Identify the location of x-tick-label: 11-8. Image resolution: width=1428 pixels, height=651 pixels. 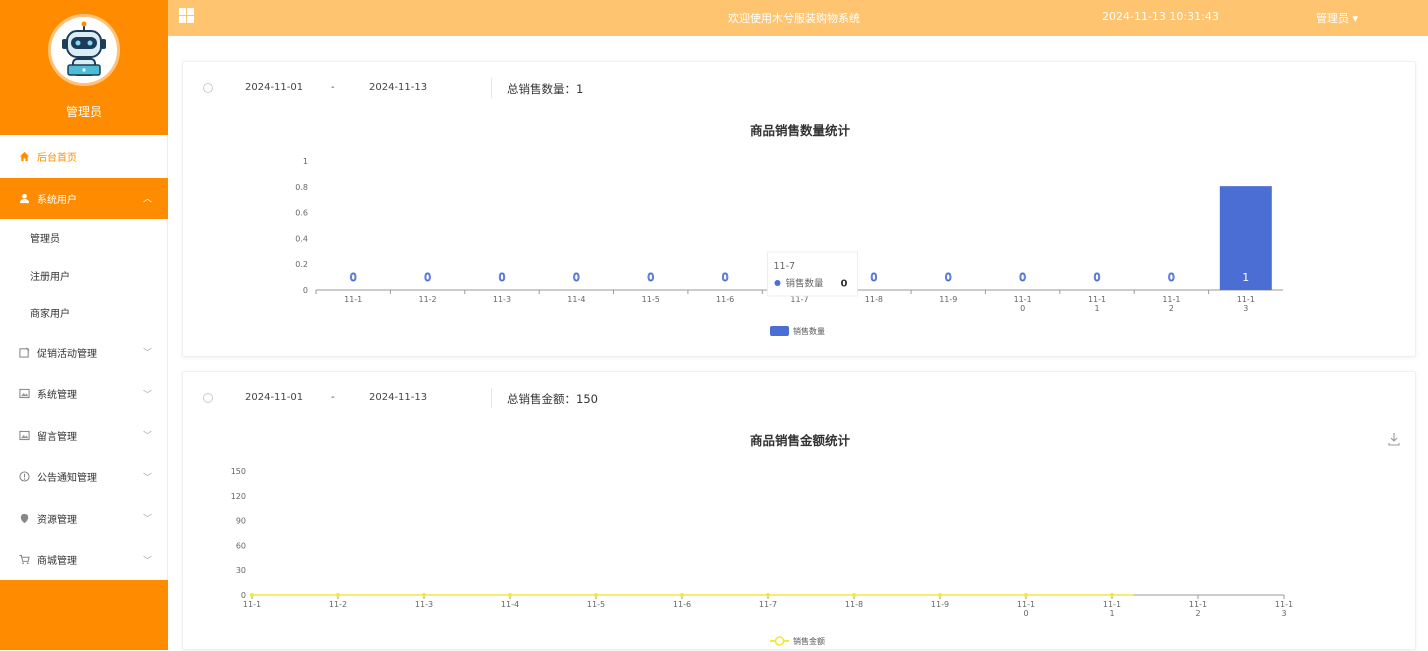
(874, 299).